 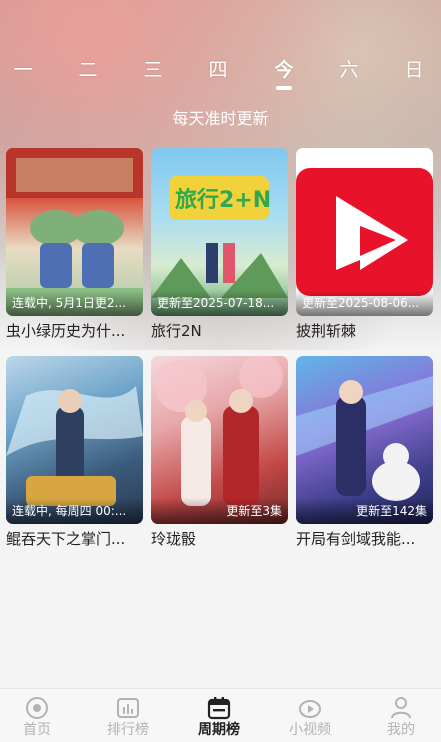 What do you see at coordinates (310, 709) in the screenshot?
I see `short-video-icon` at bounding box center [310, 709].